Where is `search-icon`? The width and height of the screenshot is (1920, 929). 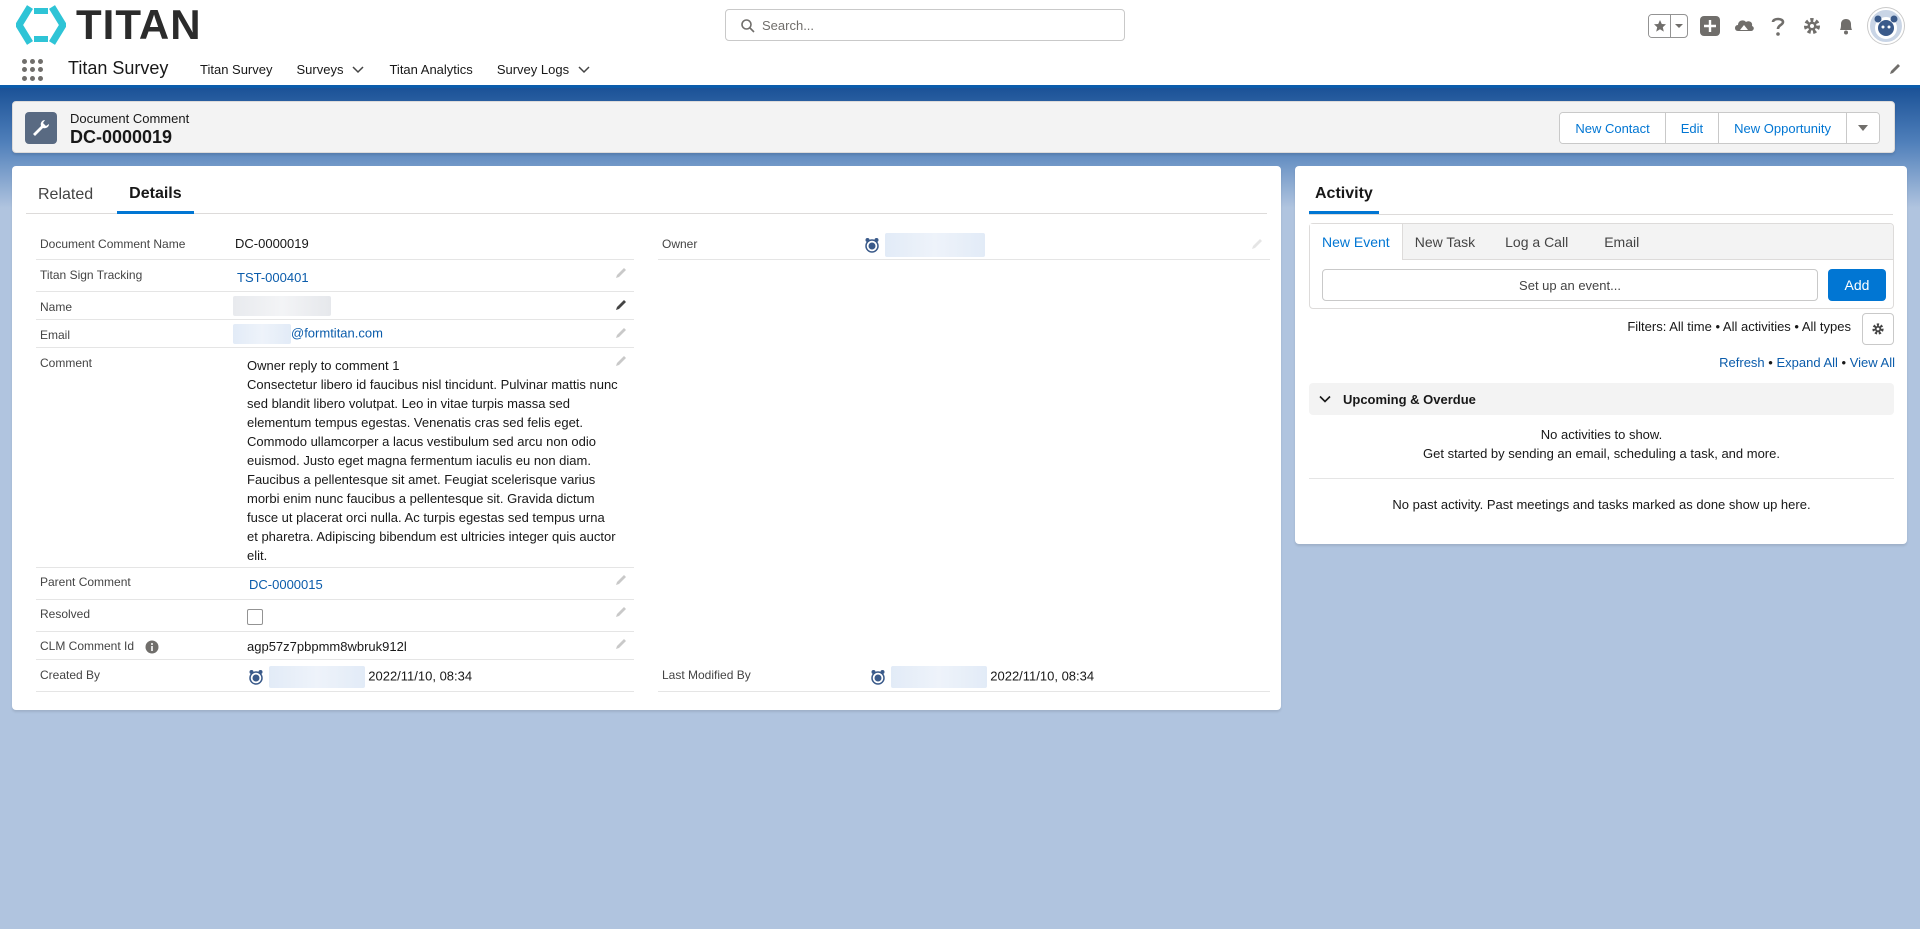 search-icon is located at coordinates (748, 26).